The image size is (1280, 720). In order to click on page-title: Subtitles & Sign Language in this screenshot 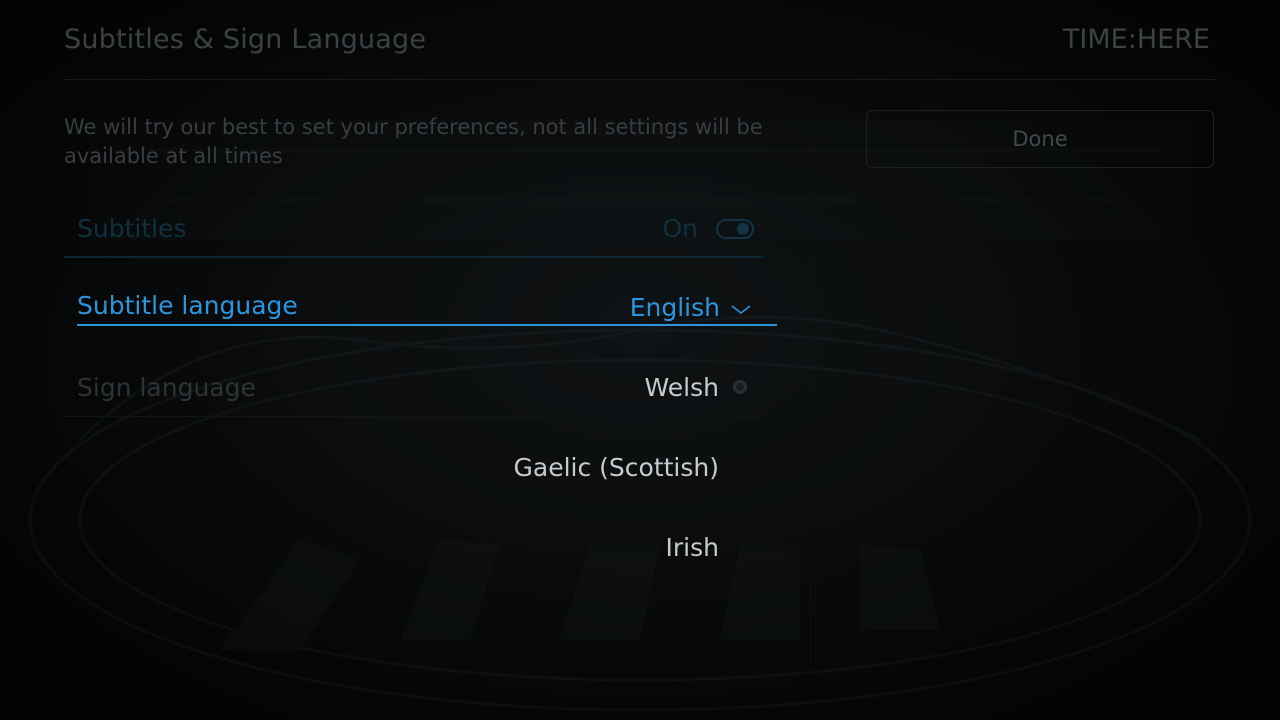, I will do `click(245, 39)`.